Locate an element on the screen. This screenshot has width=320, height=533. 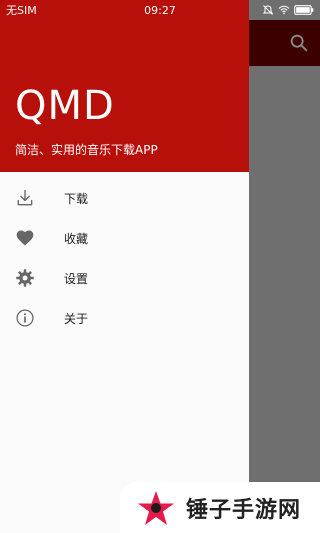
app-description: 简洁、实用的音乐下载APP is located at coordinates (86, 150).